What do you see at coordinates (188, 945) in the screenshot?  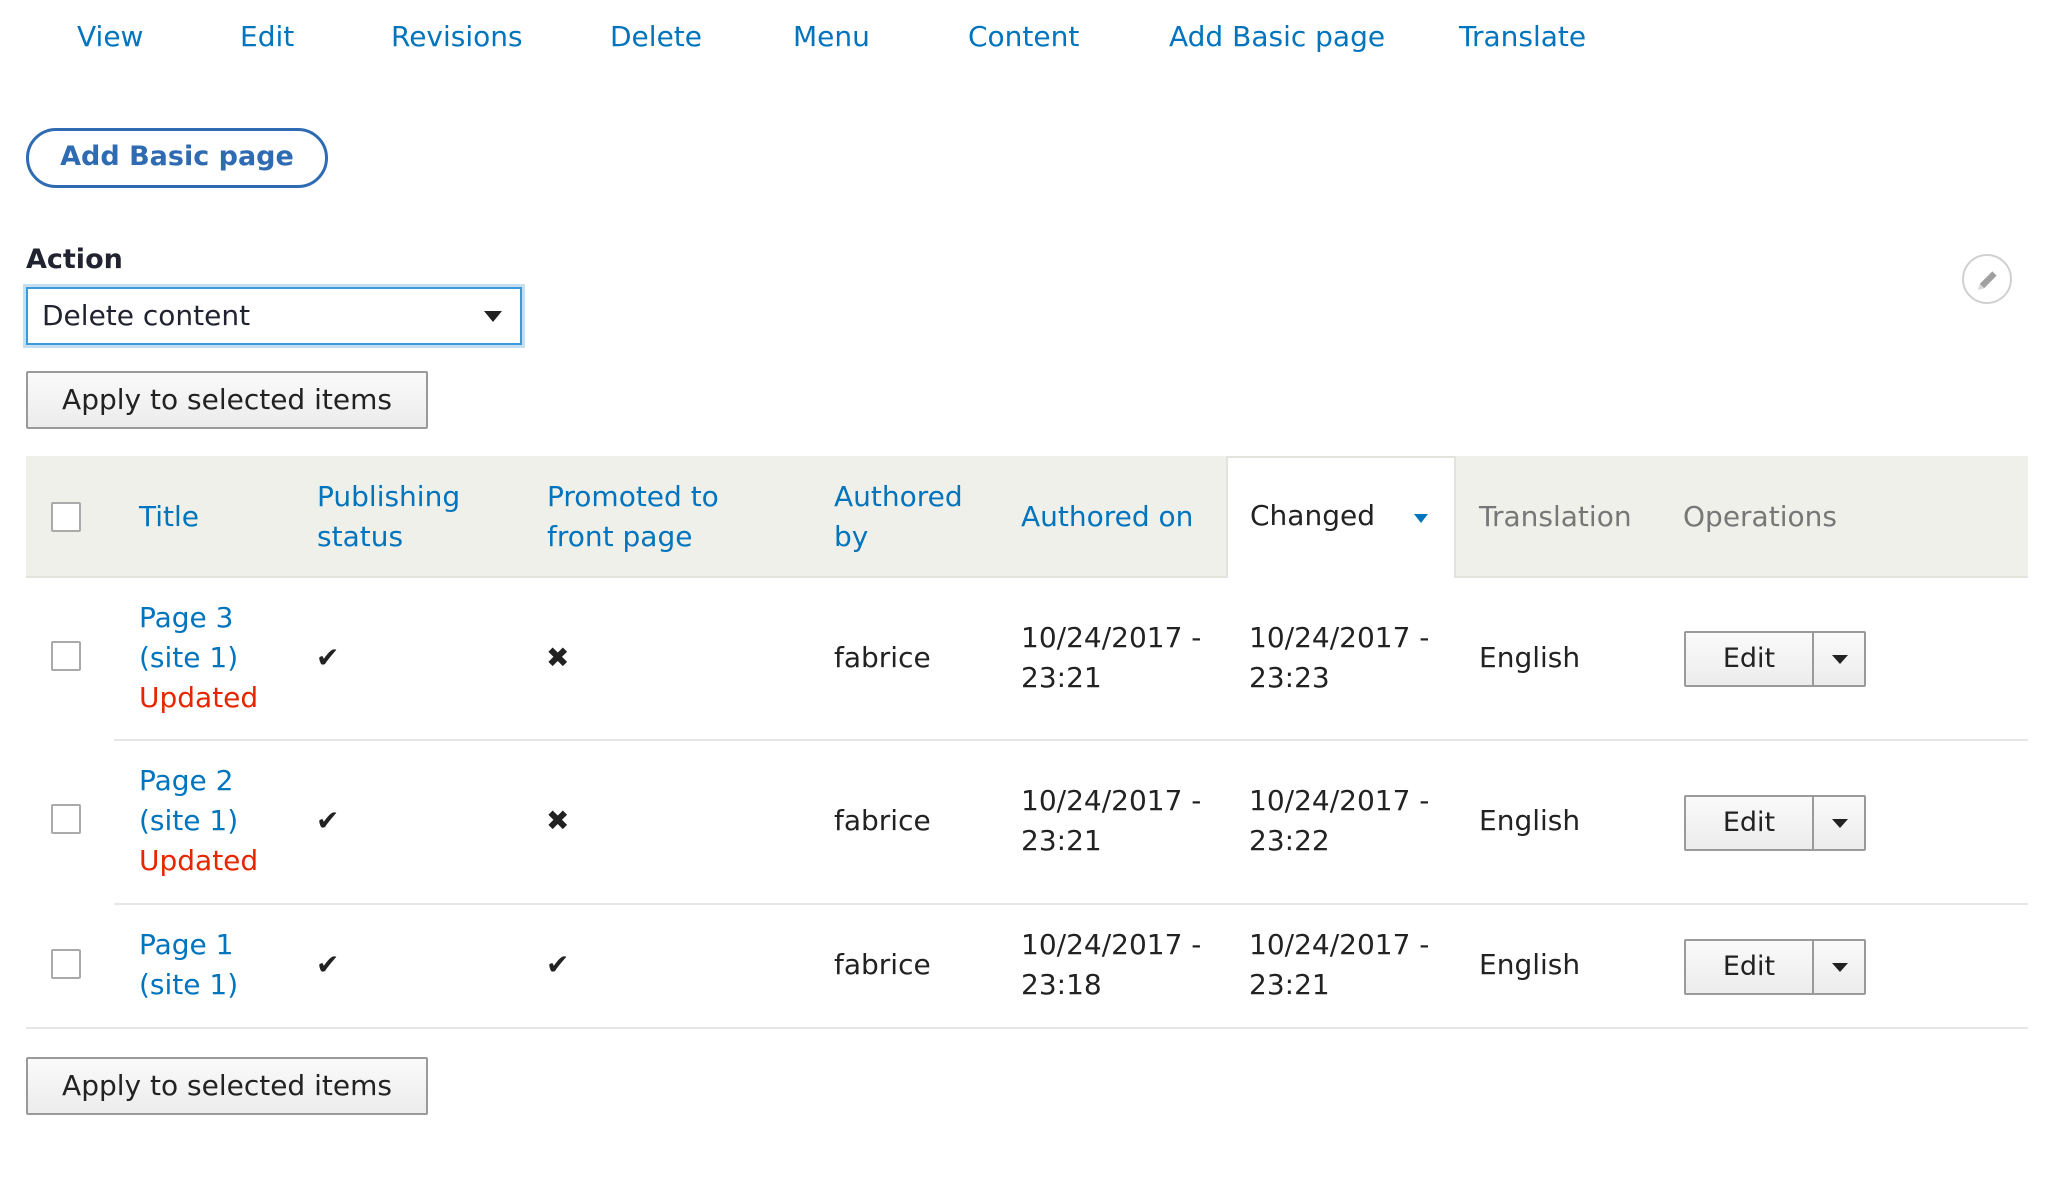 I see `row-title-line1: Page 1` at bounding box center [188, 945].